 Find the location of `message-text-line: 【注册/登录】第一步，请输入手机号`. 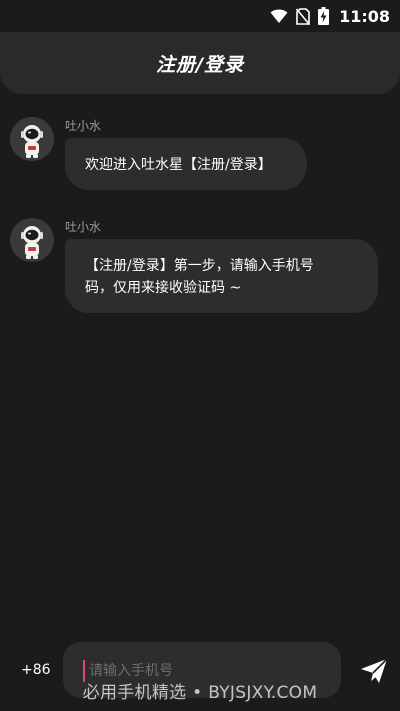

message-text-line: 【注册/登录】第一步，请输入手机号 is located at coordinates (199, 266).